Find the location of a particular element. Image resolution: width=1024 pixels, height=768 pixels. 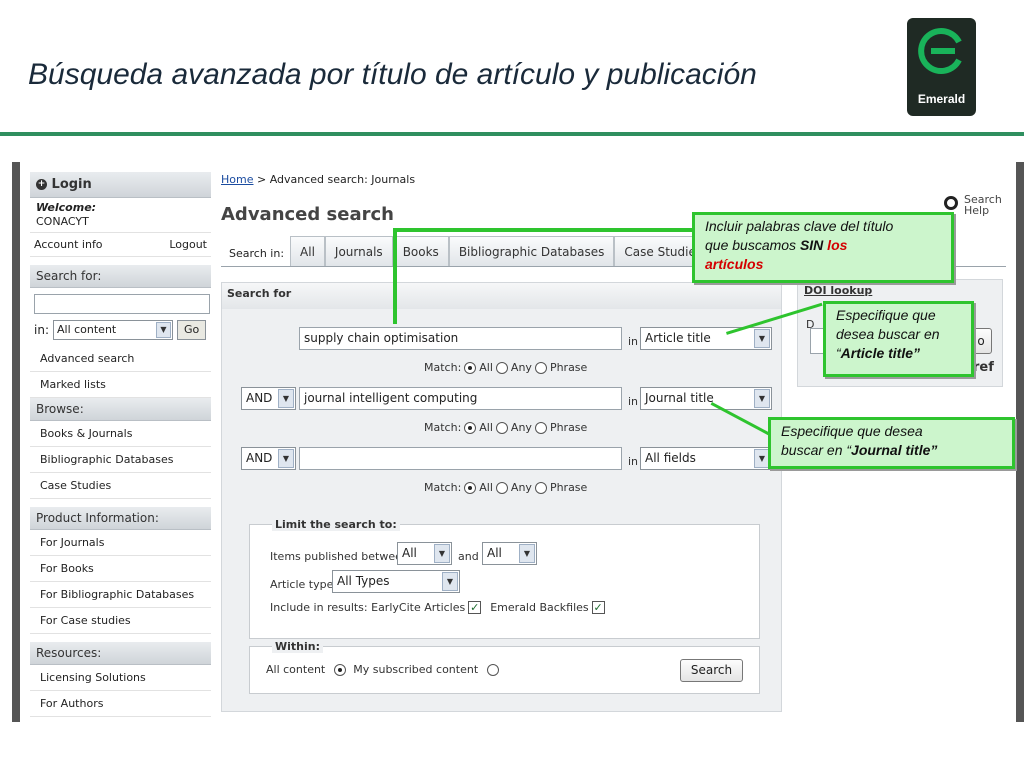

match-options-3: Match: All Any Phrase is located at coordinates (506, 487).